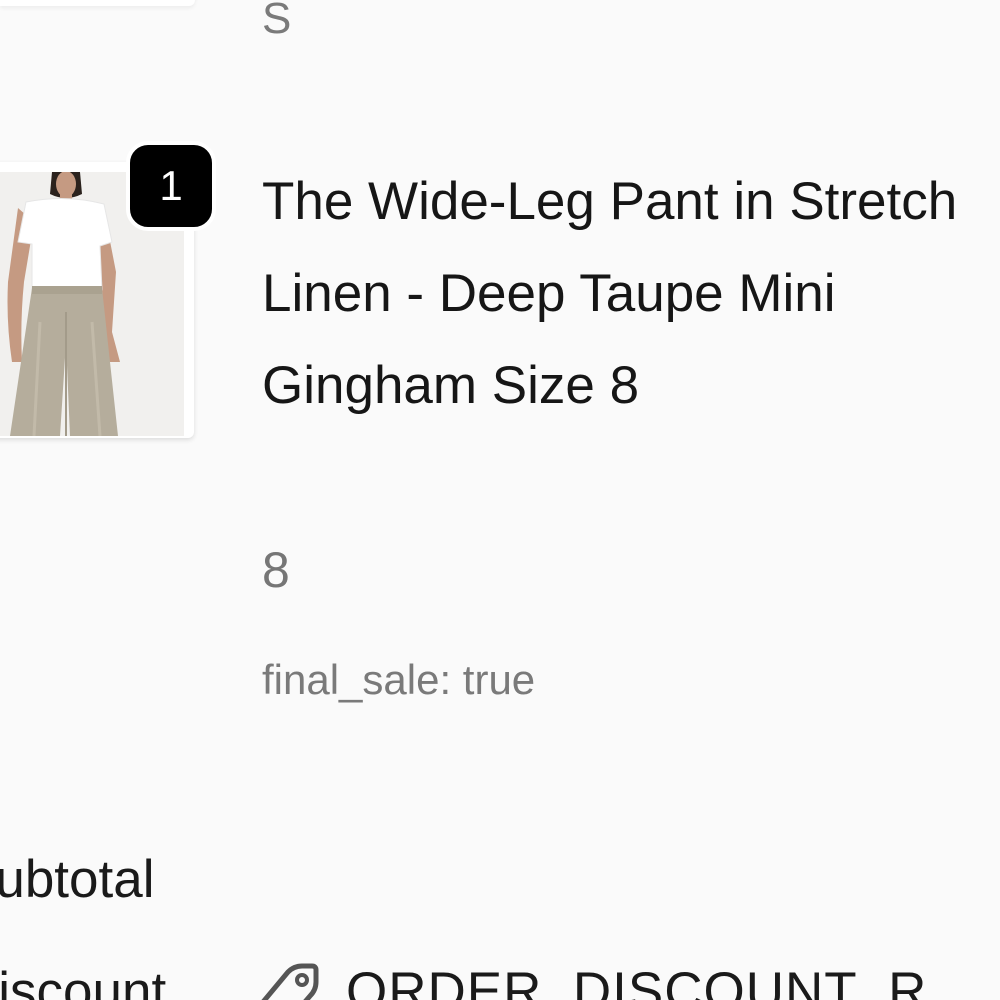 This screenshot has width=1000, height=1000. I want to click on subtotal-label: Subtotal, so click(77, 879).